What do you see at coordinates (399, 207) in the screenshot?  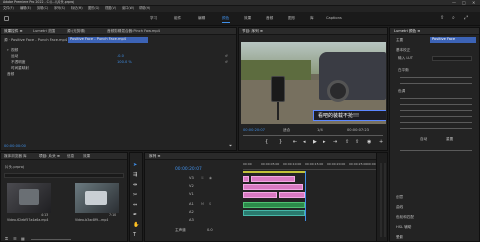 I see `lumetri-curves: 曲线` at bounding box center [399, 207].